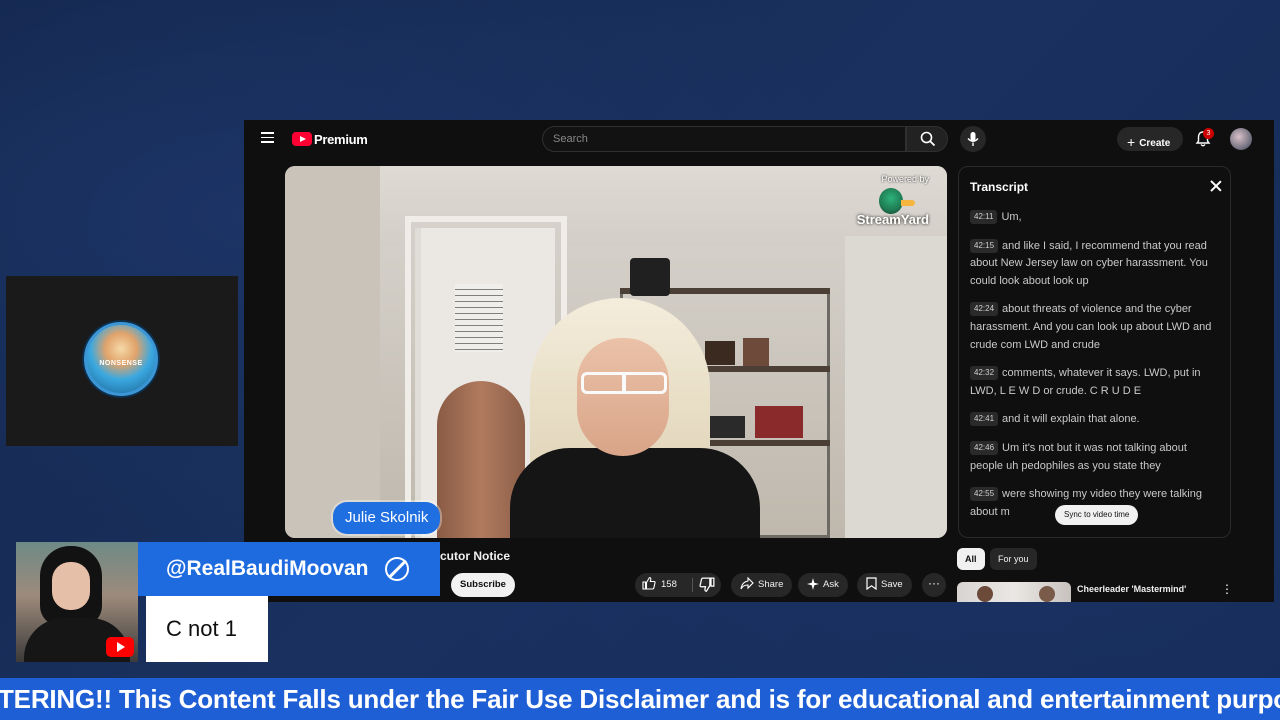 This screenshot has height=720, width=1280. What do you see at coordinates (908, 203) in the screenshot?
I see `streamyard-logo-beak` at bounding box center [908, 203].